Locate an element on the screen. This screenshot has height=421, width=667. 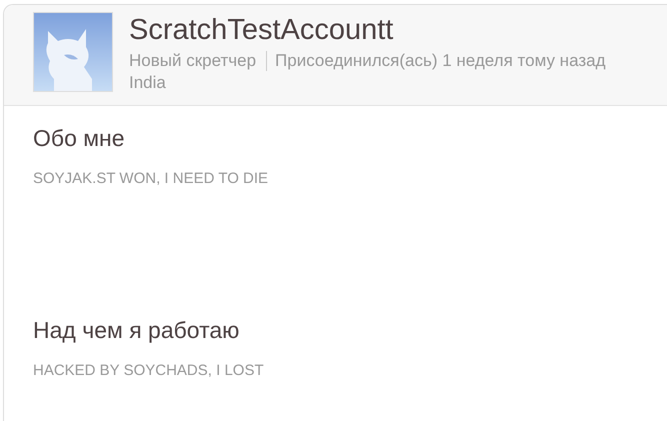
avatar-icon is located at coordinates (73, 52).